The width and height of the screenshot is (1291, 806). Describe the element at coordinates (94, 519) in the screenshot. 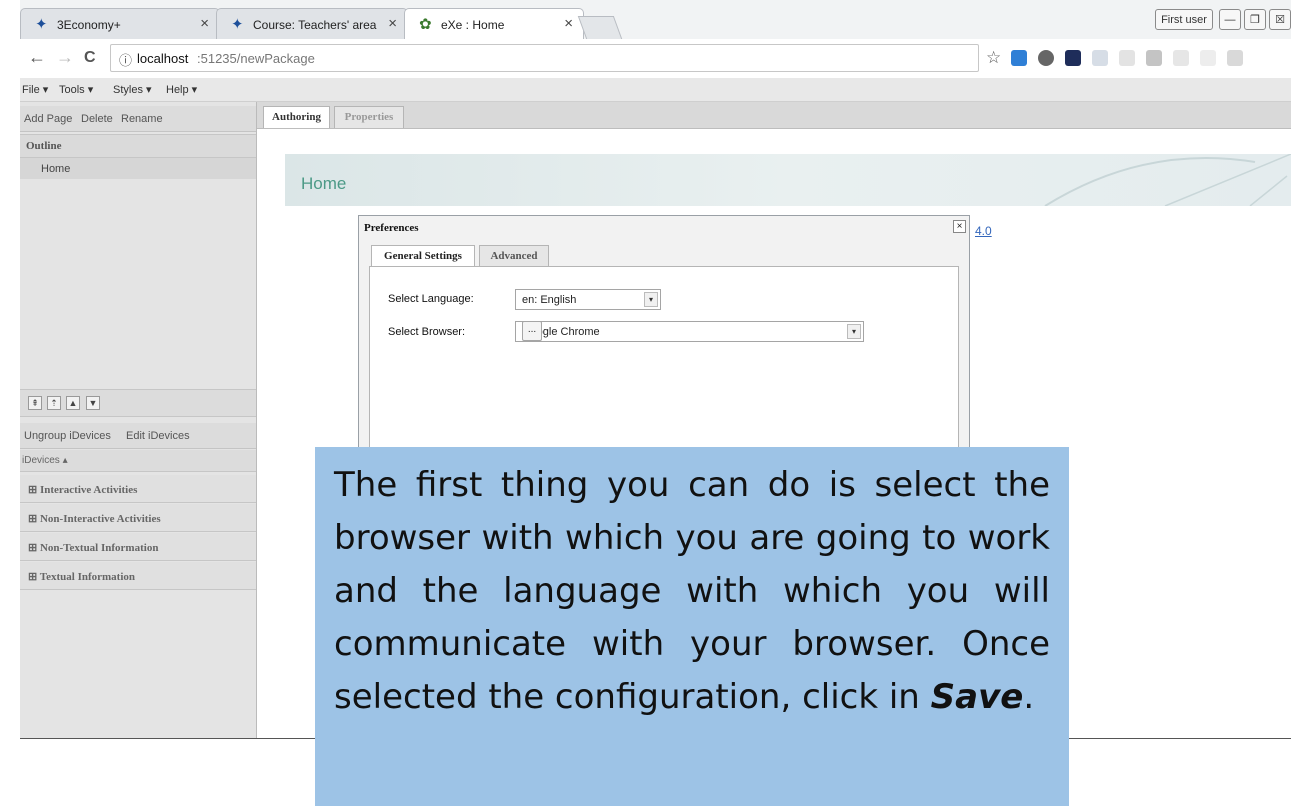

I see `category-label: ⊞ Non-Interactive Activities` at that location.